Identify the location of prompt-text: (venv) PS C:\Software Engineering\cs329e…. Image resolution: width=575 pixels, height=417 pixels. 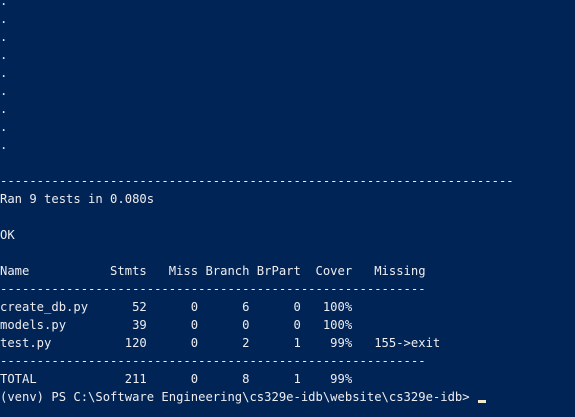
(235, 397).